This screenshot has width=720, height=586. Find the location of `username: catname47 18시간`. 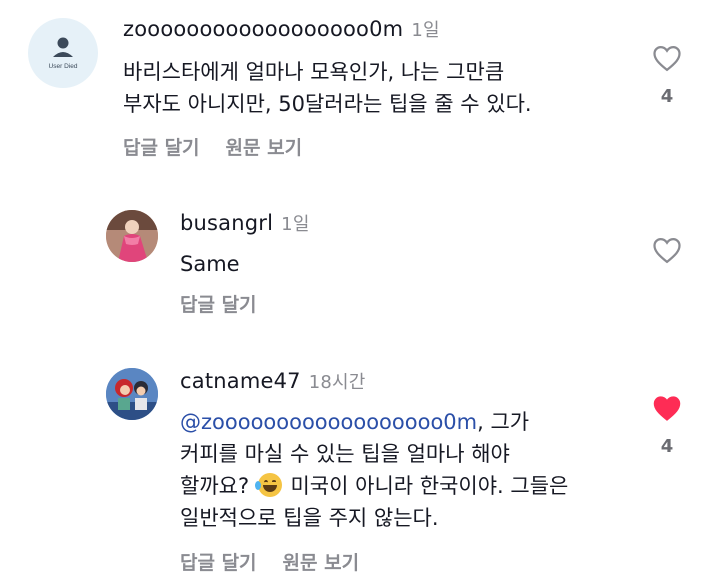

username: catname47 18시간 is located at coordinates (273, 381).